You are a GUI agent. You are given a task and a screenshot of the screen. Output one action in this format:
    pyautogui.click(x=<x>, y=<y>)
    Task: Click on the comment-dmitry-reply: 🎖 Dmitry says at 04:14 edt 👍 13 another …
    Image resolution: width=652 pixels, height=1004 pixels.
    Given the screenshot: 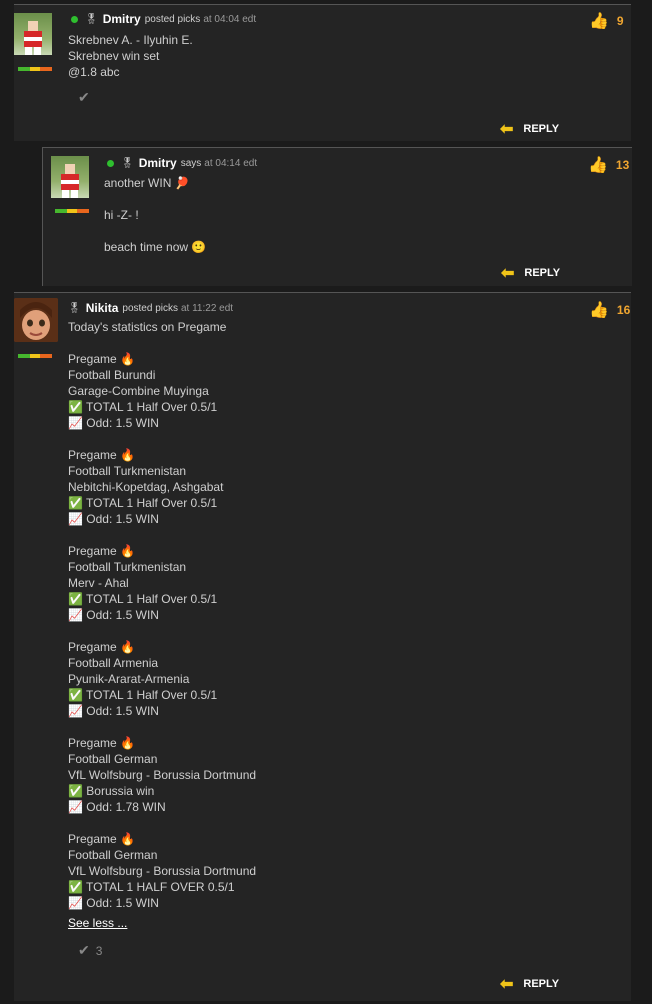 What is the action you would take?
    pyautogui.click(x=337, y=216)
    